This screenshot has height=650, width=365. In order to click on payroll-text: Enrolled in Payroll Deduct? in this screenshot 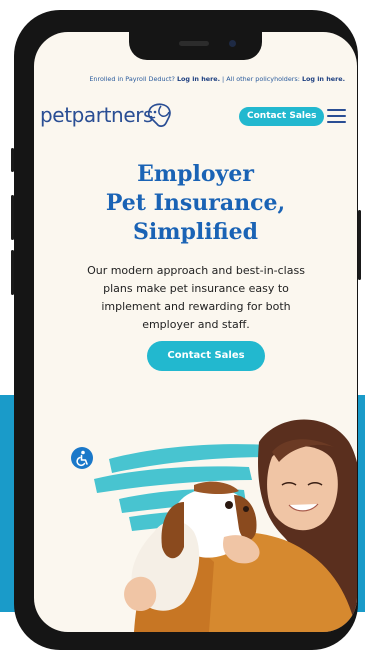, I will do `click(132, 79)`.